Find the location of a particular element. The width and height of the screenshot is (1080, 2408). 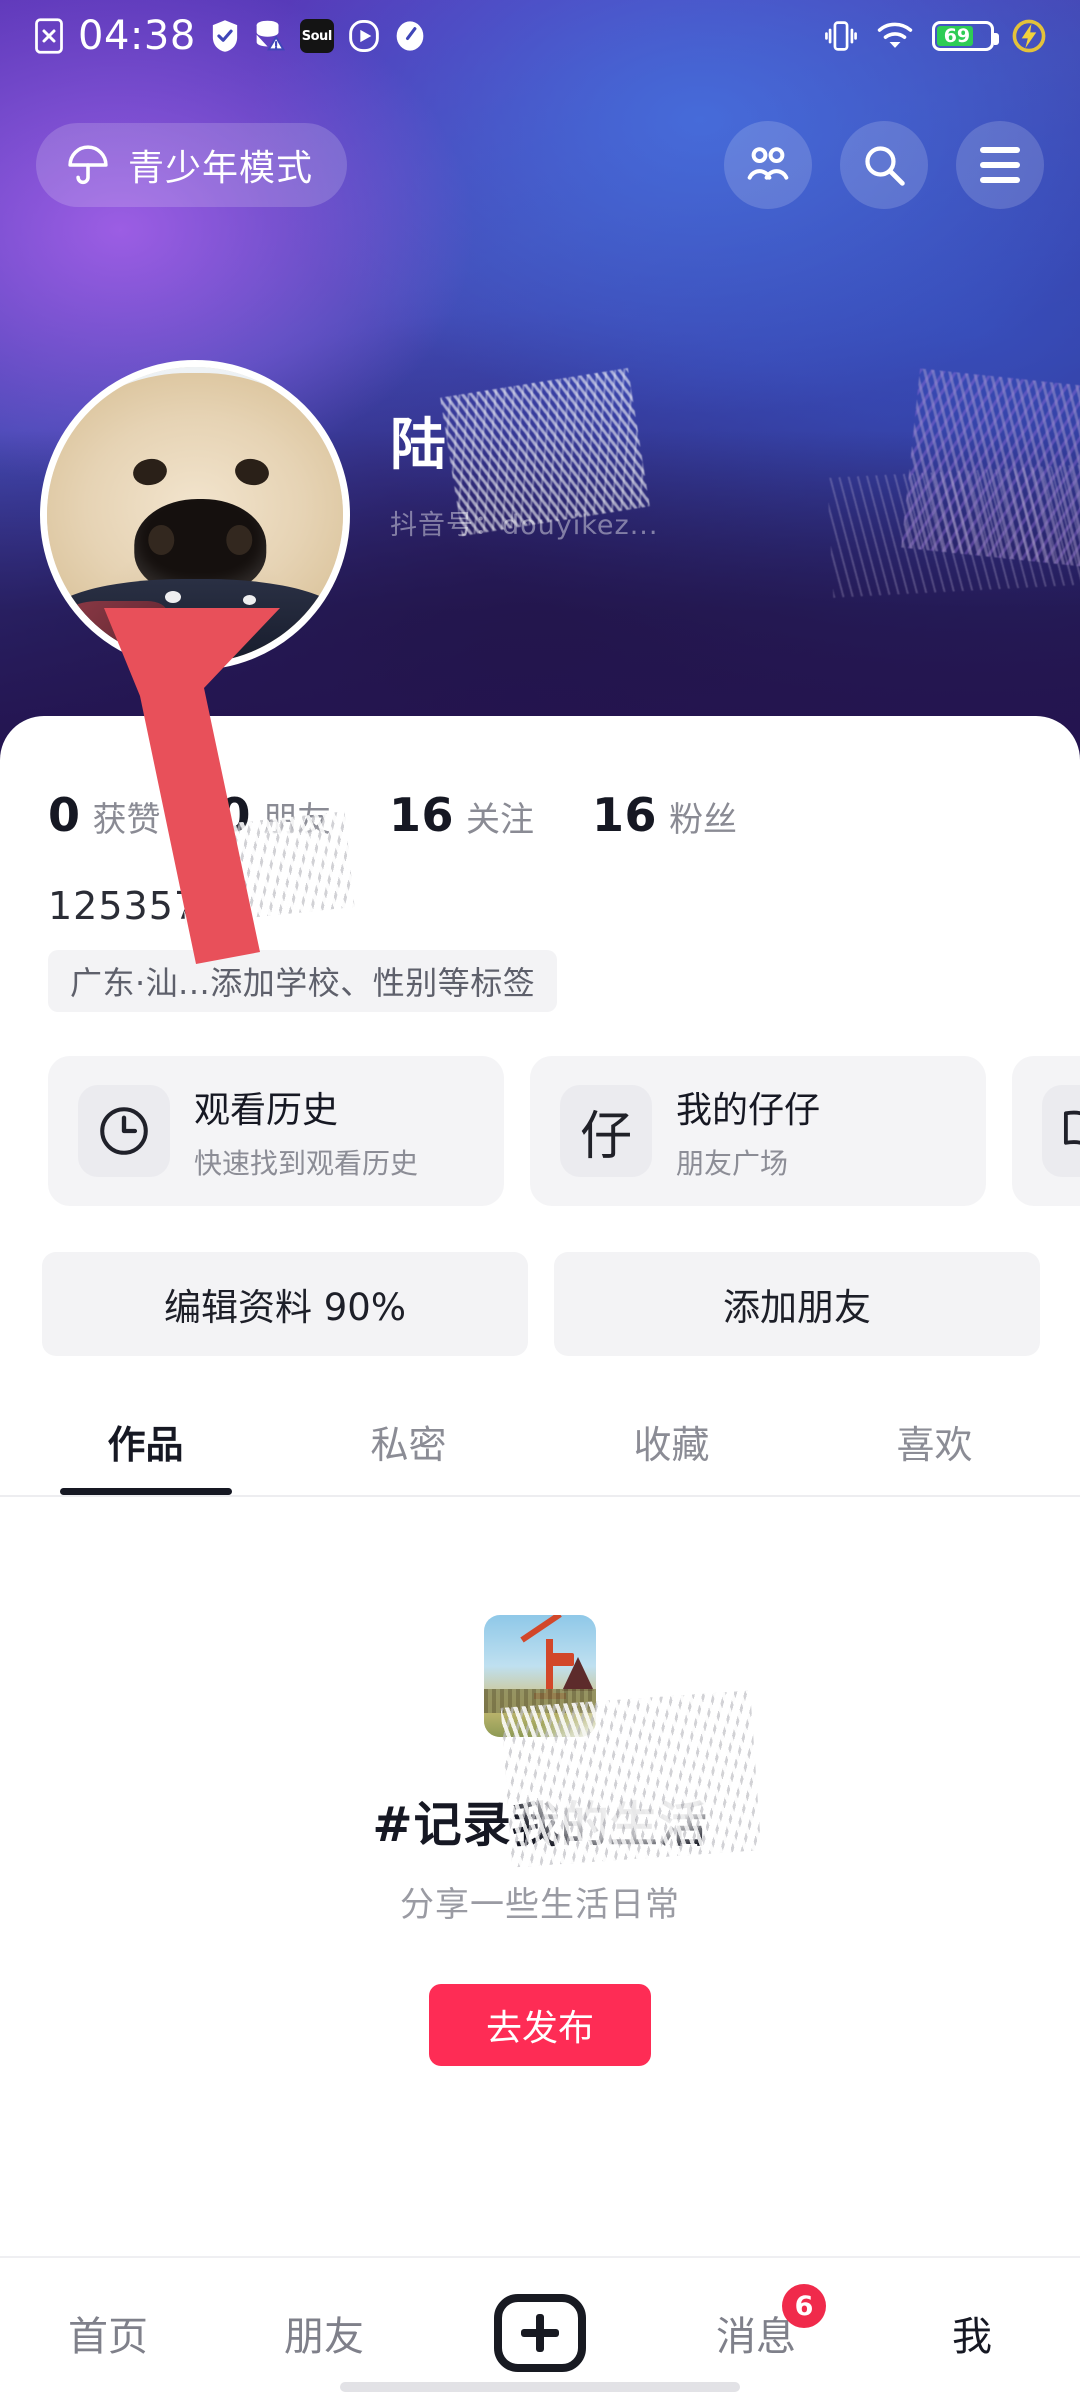

status-bar: 04:38 Soul 69 is located at coordinates (540, 36).